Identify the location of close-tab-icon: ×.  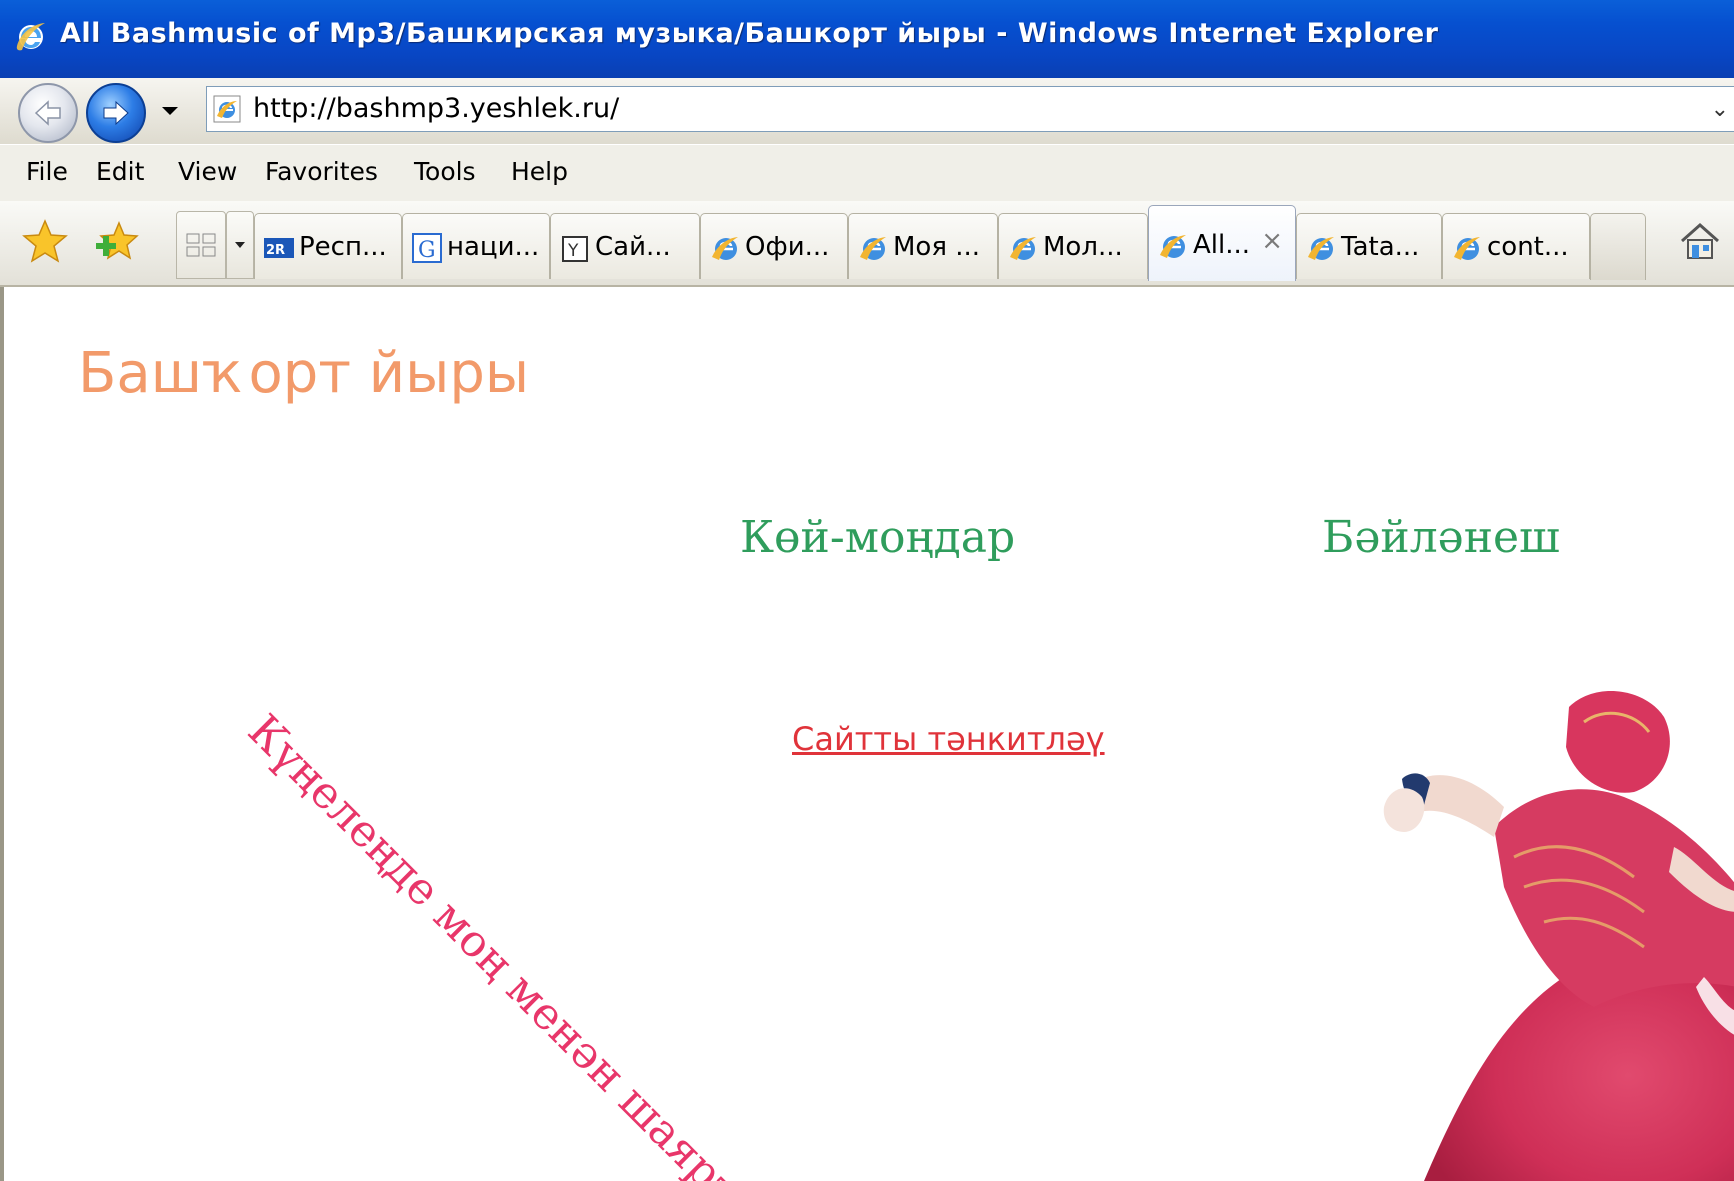
(1272, 241).